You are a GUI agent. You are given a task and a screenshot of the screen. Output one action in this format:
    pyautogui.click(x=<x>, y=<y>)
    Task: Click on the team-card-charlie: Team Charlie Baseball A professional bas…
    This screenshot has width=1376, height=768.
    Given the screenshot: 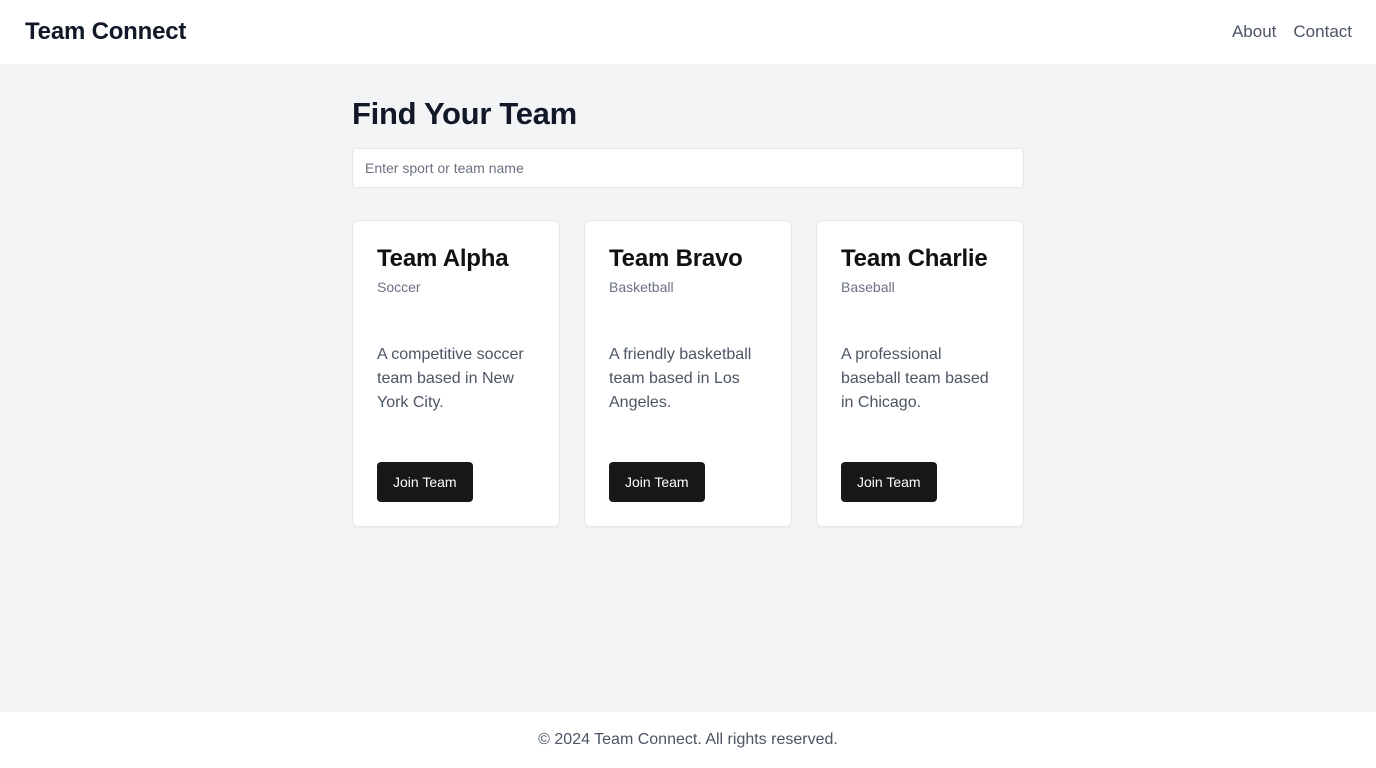 What is the action you would take?
    pyautogui.click(x=920, y=373)
    